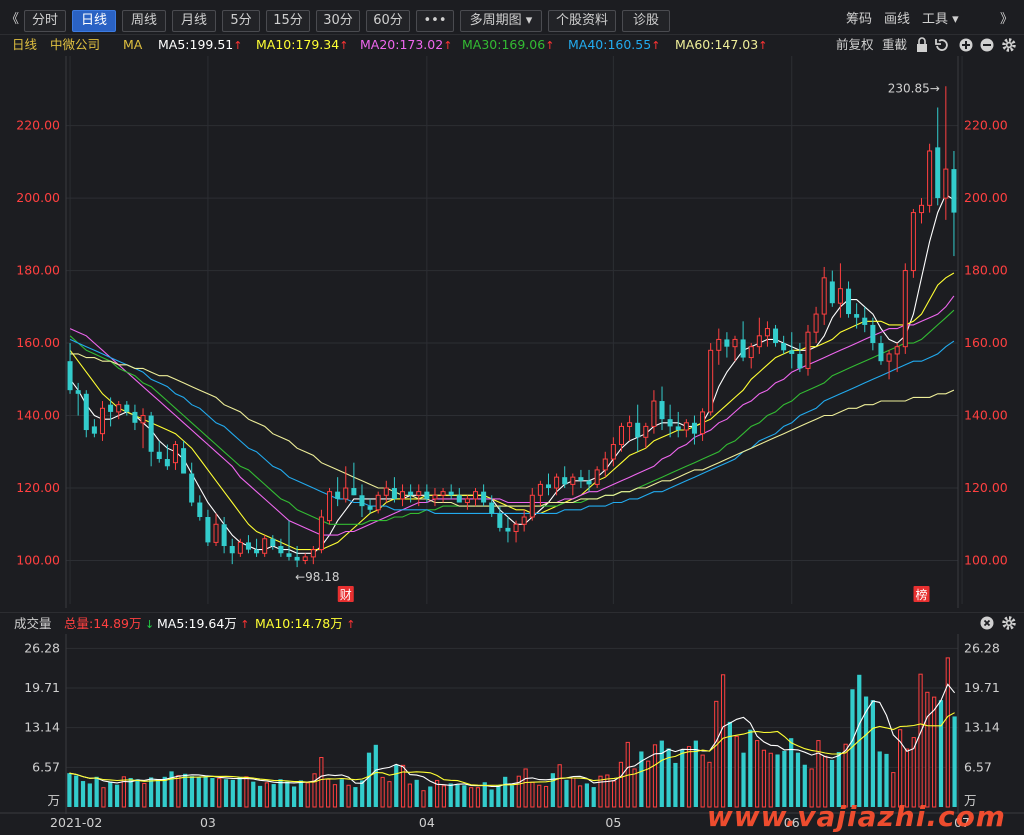  Describe the element at coordinates (76, 822) in the screenshot. I see `x-tick-label: 2021-02` at that location.